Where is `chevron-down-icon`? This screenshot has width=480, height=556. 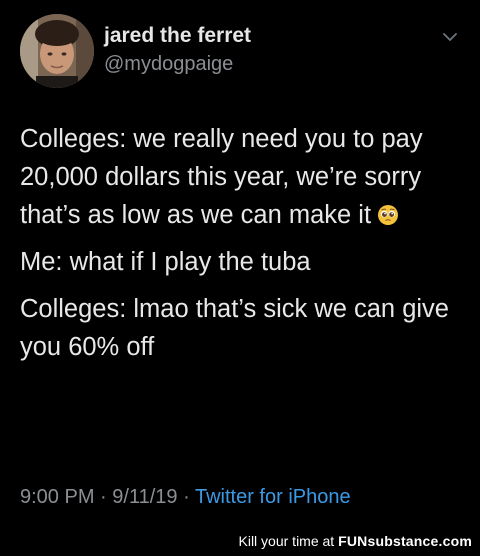 chevron-down-icon is located at coordinates (450, 36).